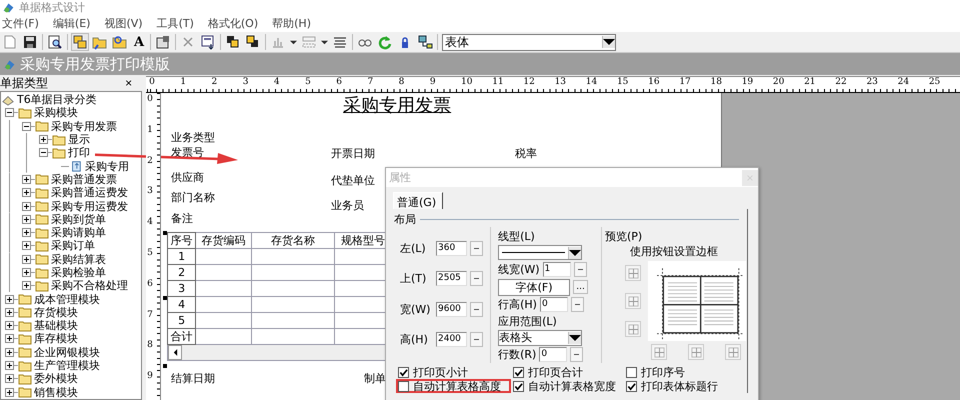  What do you see at coordinates (89, 285) in the screenshot?
I see `tree-item: 采购不合格处理` at bounding box center [89, 285].